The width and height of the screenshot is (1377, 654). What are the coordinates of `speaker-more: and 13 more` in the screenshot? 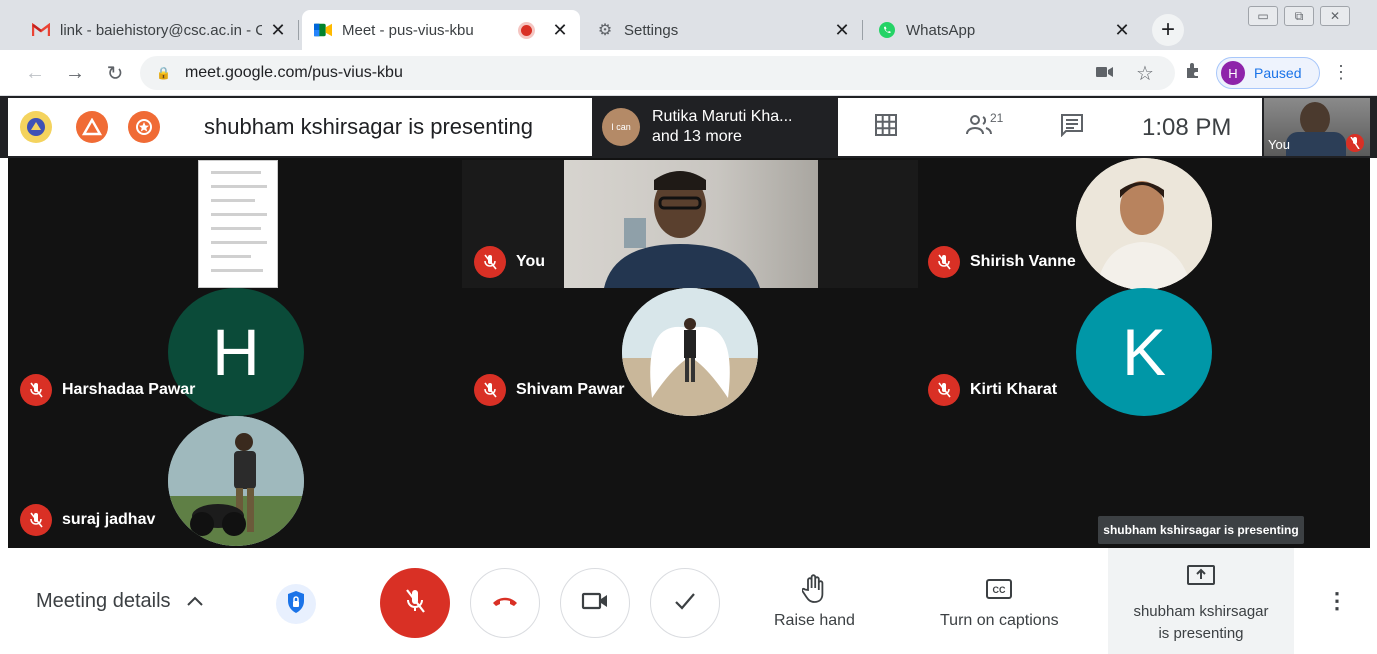 It's located at (697, 136).